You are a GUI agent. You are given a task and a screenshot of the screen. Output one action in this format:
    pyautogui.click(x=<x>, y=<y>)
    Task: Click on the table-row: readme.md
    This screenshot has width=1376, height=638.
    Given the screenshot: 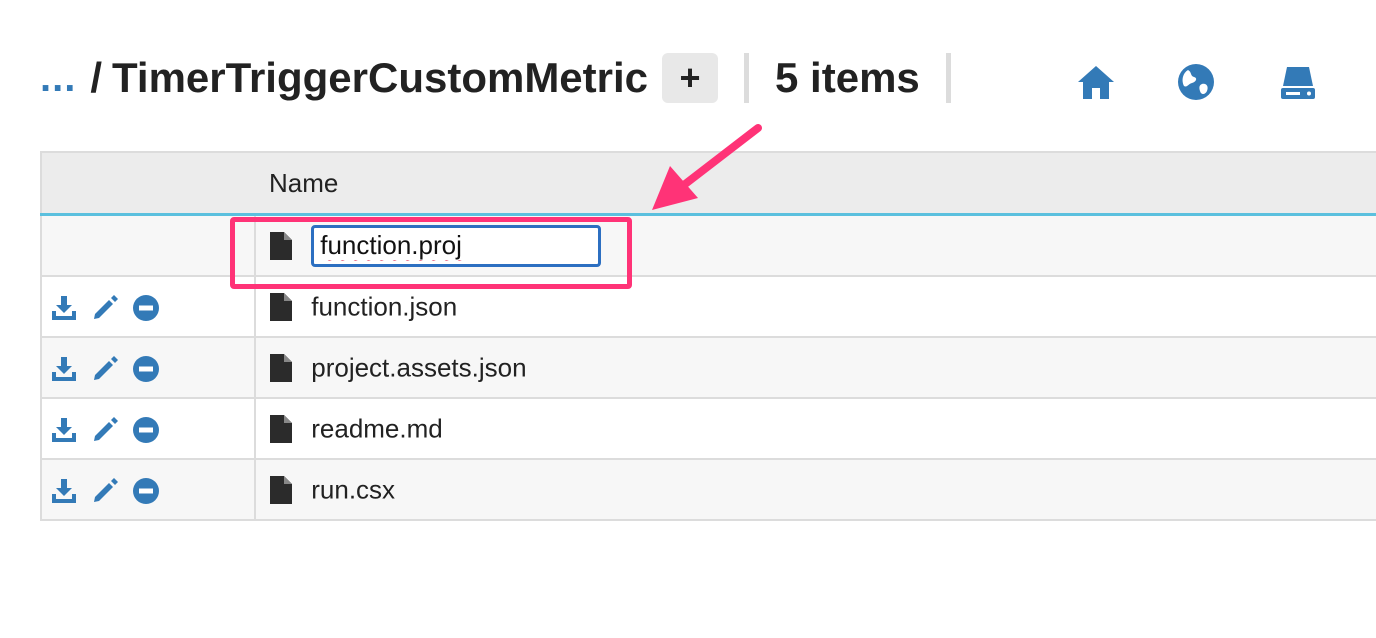 What is the action you would take?
    pyautogui.click(x=708, y=429)
    